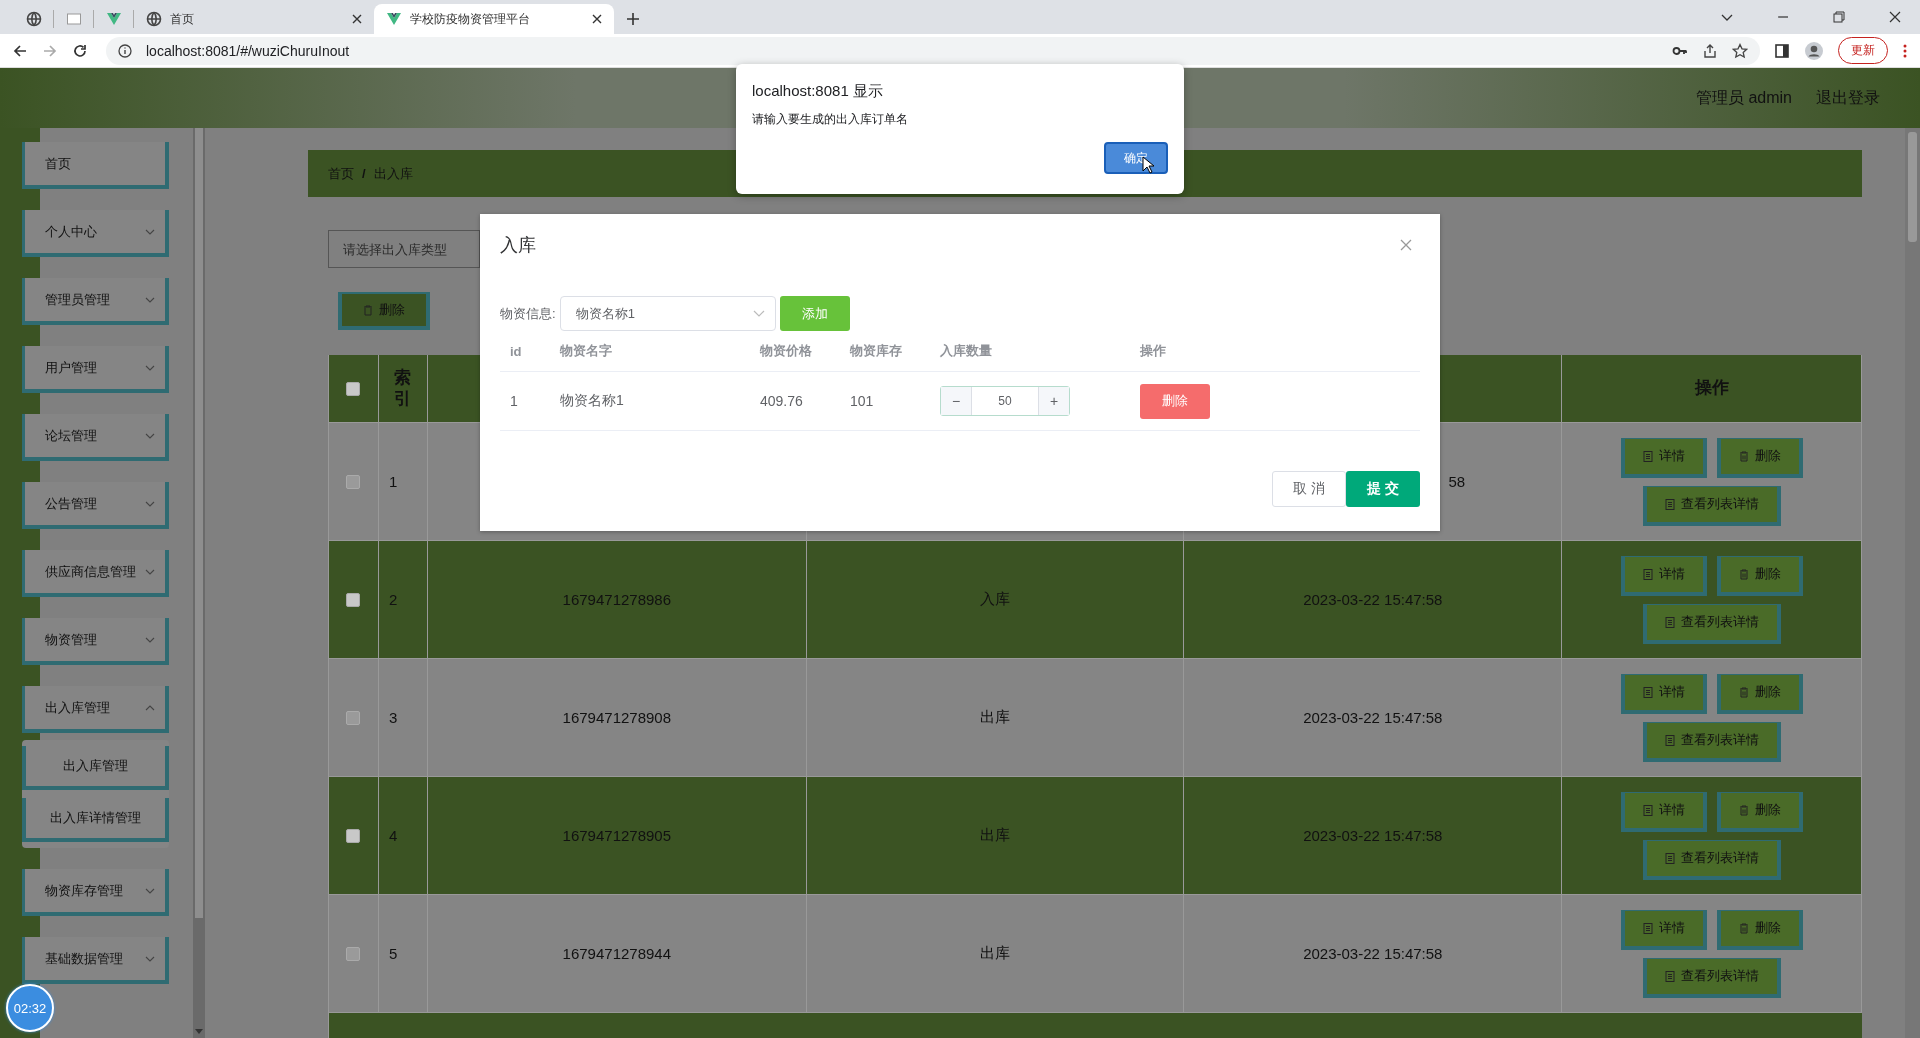 Image resolution: width=1920 pixels, height=1038 pixels. What do you see at coordinates (633, 19) in the screenshot?
I see `plus-icon` at bounding box center [633, 19].